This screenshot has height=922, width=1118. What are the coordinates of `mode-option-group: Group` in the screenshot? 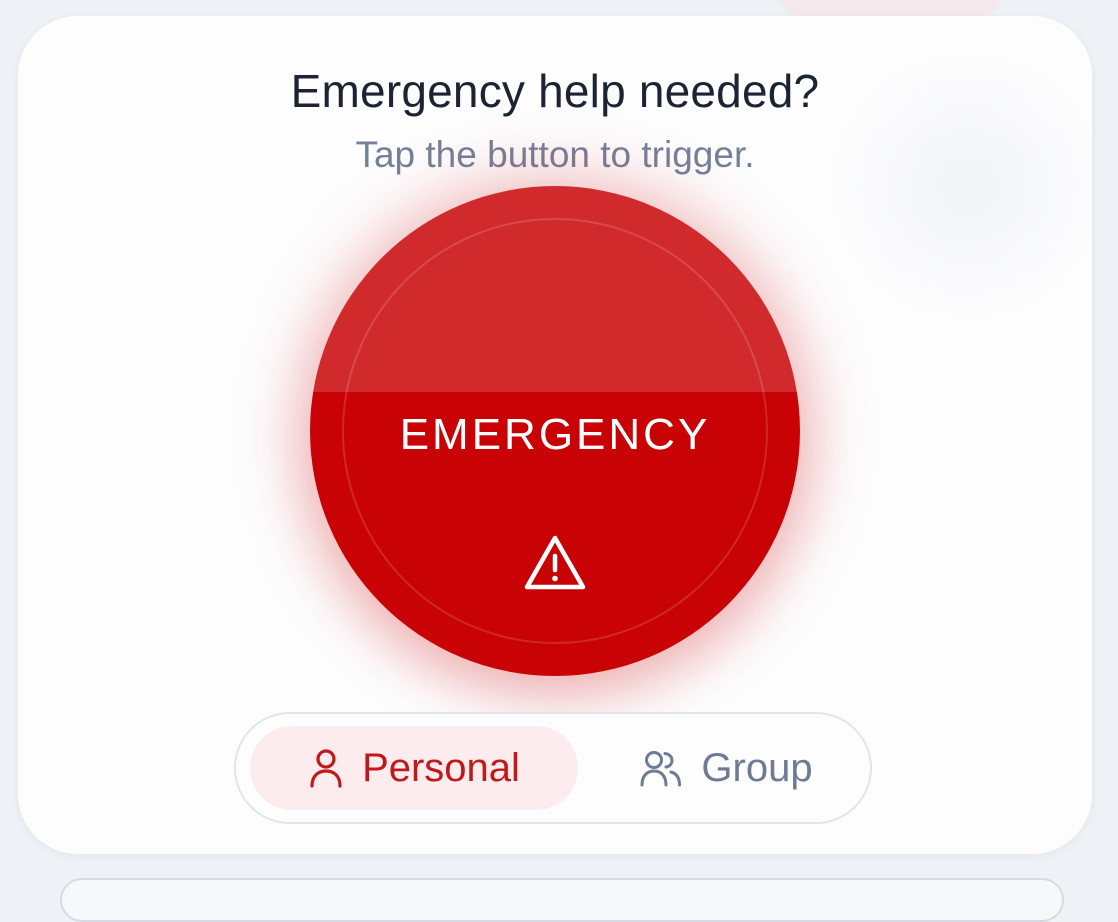 It's located at (726, 768).